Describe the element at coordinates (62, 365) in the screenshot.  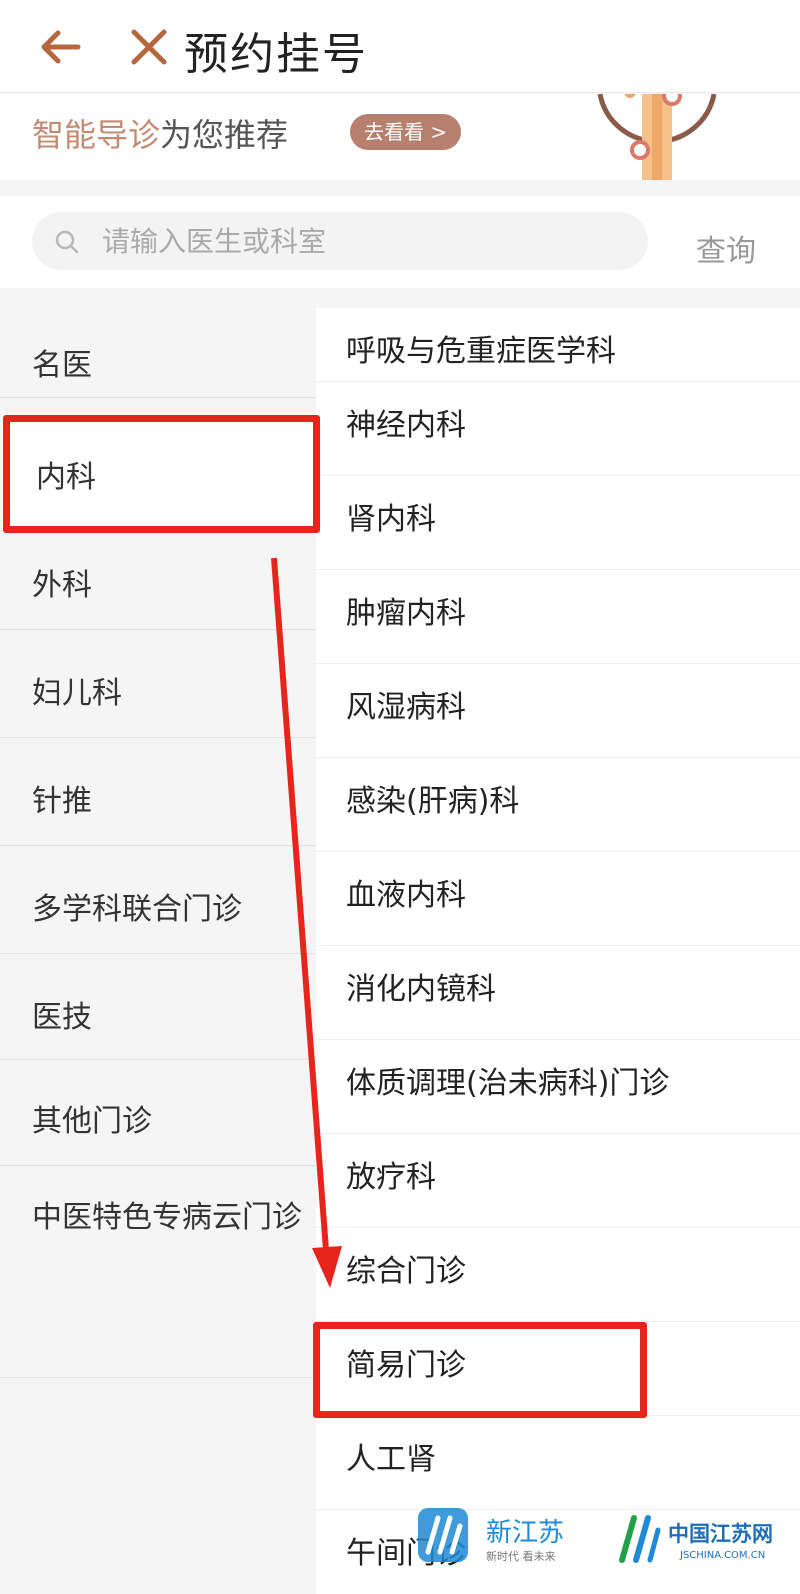
I see `category-label: 名医` at that location.